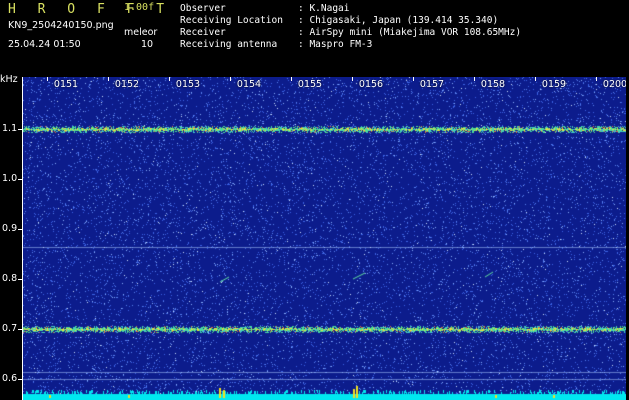 The width and height of the screenshot is (629, 400). What do you see at coordinates (335, 44) in the screenshot?
I see `antenna-value: : Maspro FM-3` at bounding box center [335, 44].